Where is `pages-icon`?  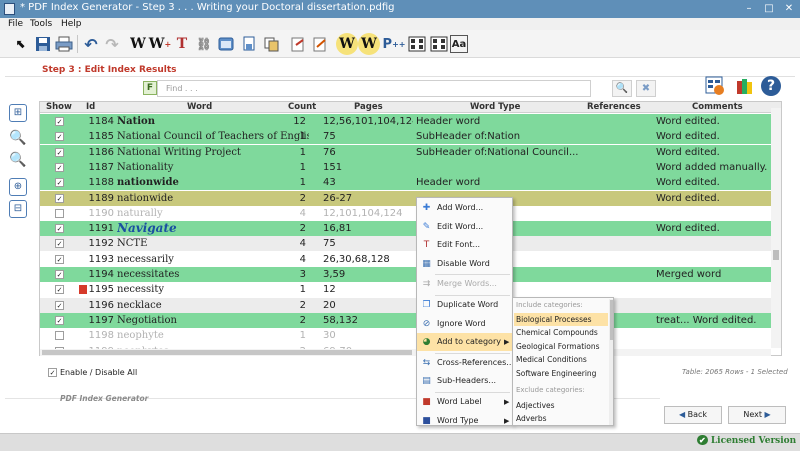 pages-icon is located at coordinates (271, 44).